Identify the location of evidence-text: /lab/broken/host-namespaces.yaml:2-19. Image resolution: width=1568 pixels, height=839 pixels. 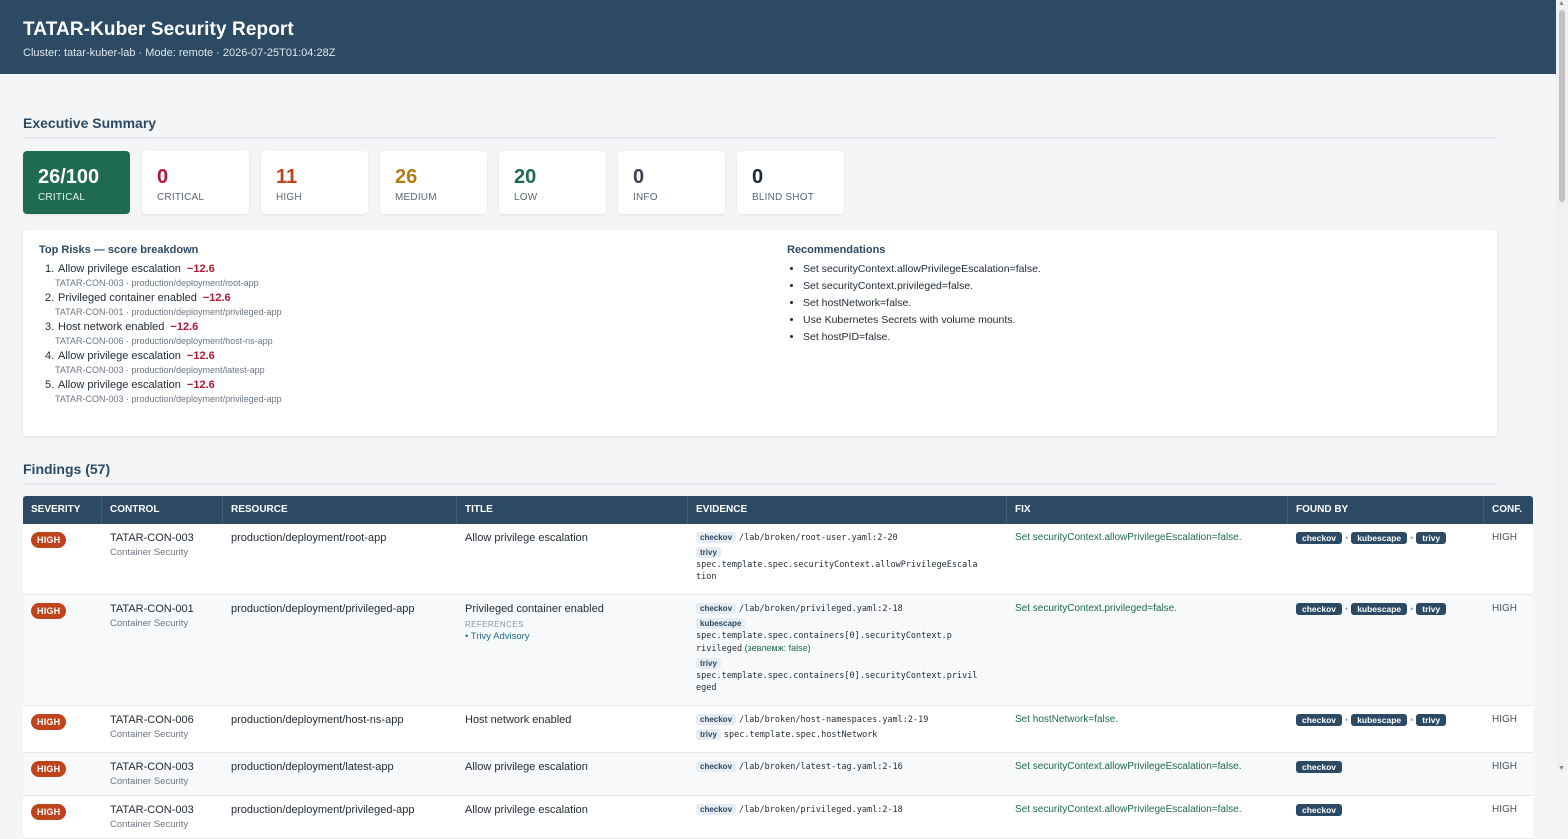
(834, 720).